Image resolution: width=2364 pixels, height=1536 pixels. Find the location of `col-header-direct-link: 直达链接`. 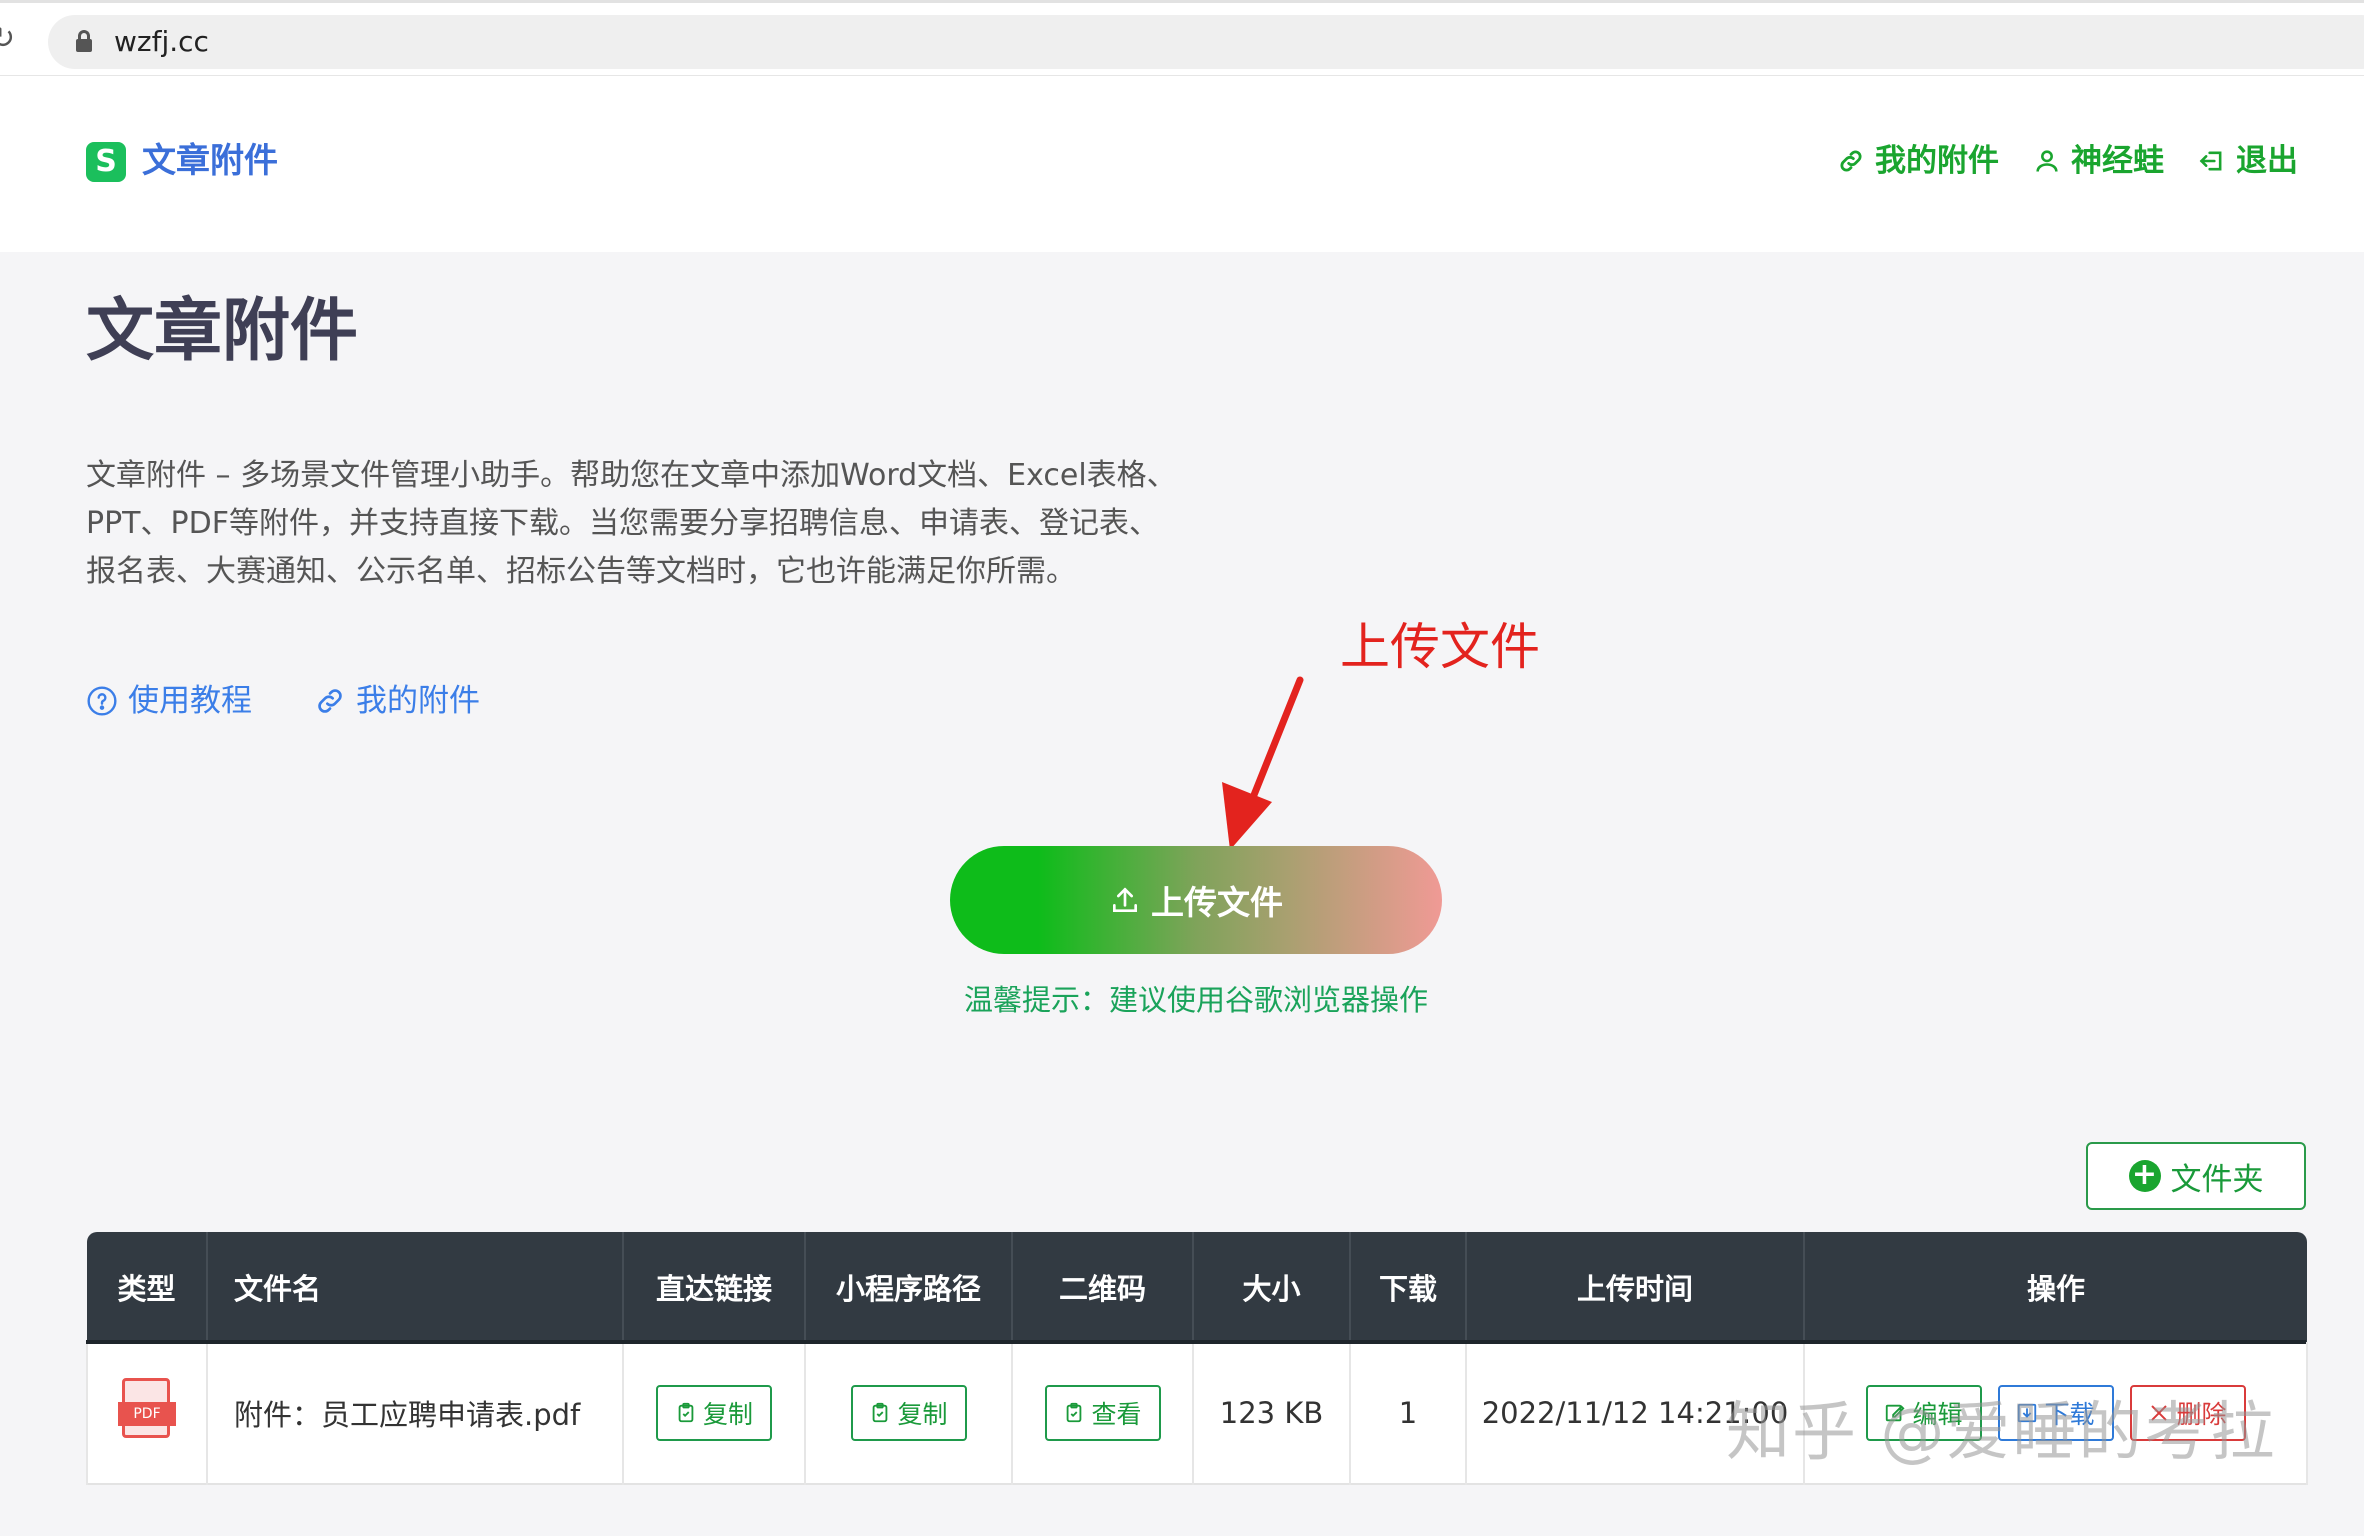

col-header-direct-link: 直达链接 is located at coordinates (714, 1287).